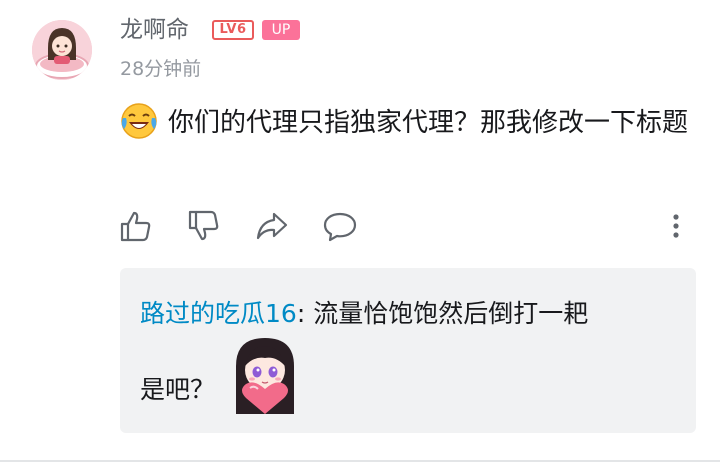 This screenshot has height=465, width=720. I want to click on level-badge: LV6, so click(233, 30).